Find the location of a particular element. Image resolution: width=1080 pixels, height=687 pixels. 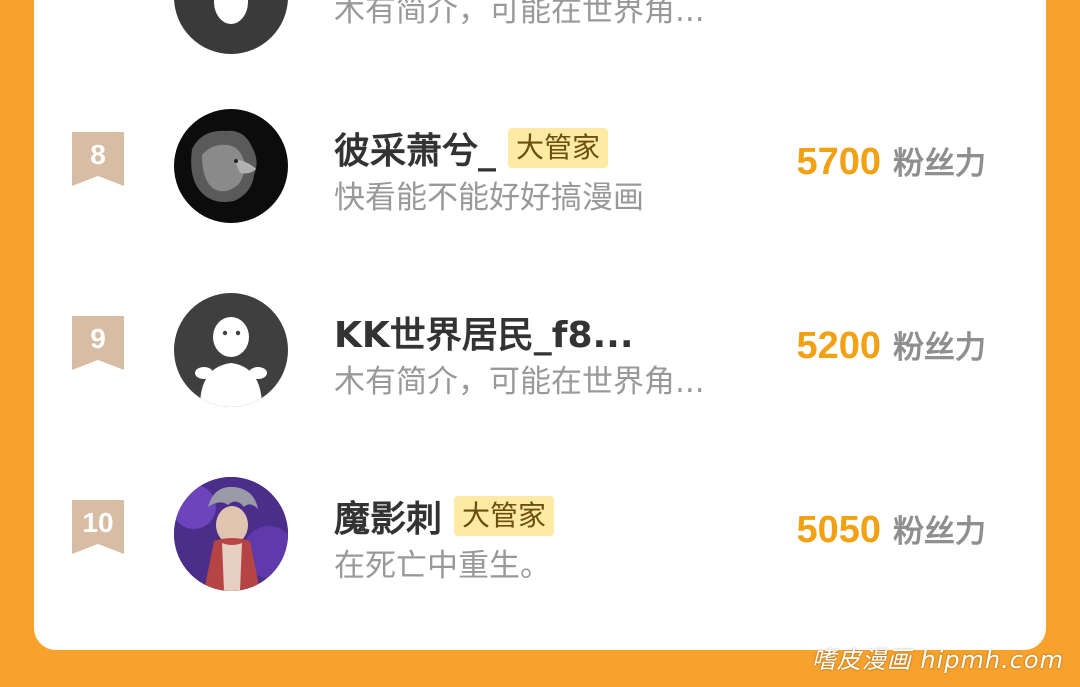

rank-number: 10 is located at coordinates (98, 522).